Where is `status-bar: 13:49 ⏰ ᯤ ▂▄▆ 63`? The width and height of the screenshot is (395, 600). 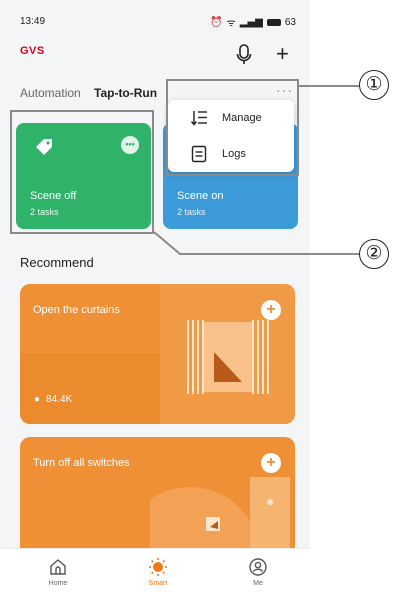
status-bar: 13:49 ⏰ ᯤ ▂▄▆ 63 is located at coordinates (155, 15).